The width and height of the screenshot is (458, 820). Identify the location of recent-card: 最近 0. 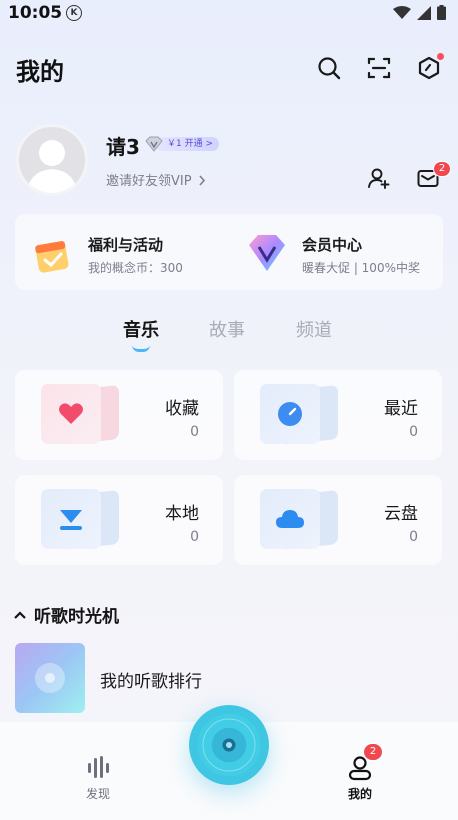
(338, 415).